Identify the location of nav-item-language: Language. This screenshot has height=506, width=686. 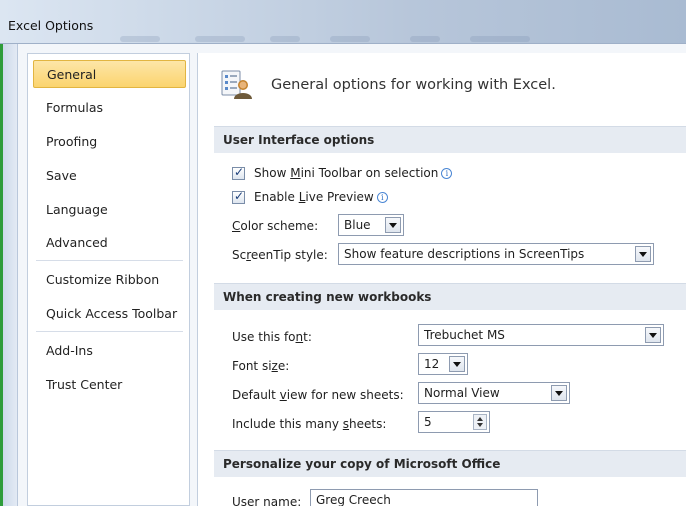
(109, 210).